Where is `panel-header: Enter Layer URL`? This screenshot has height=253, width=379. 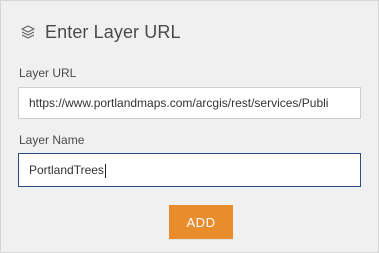 panel-header: Enter Layer URL is located at coordinates (100, 32).